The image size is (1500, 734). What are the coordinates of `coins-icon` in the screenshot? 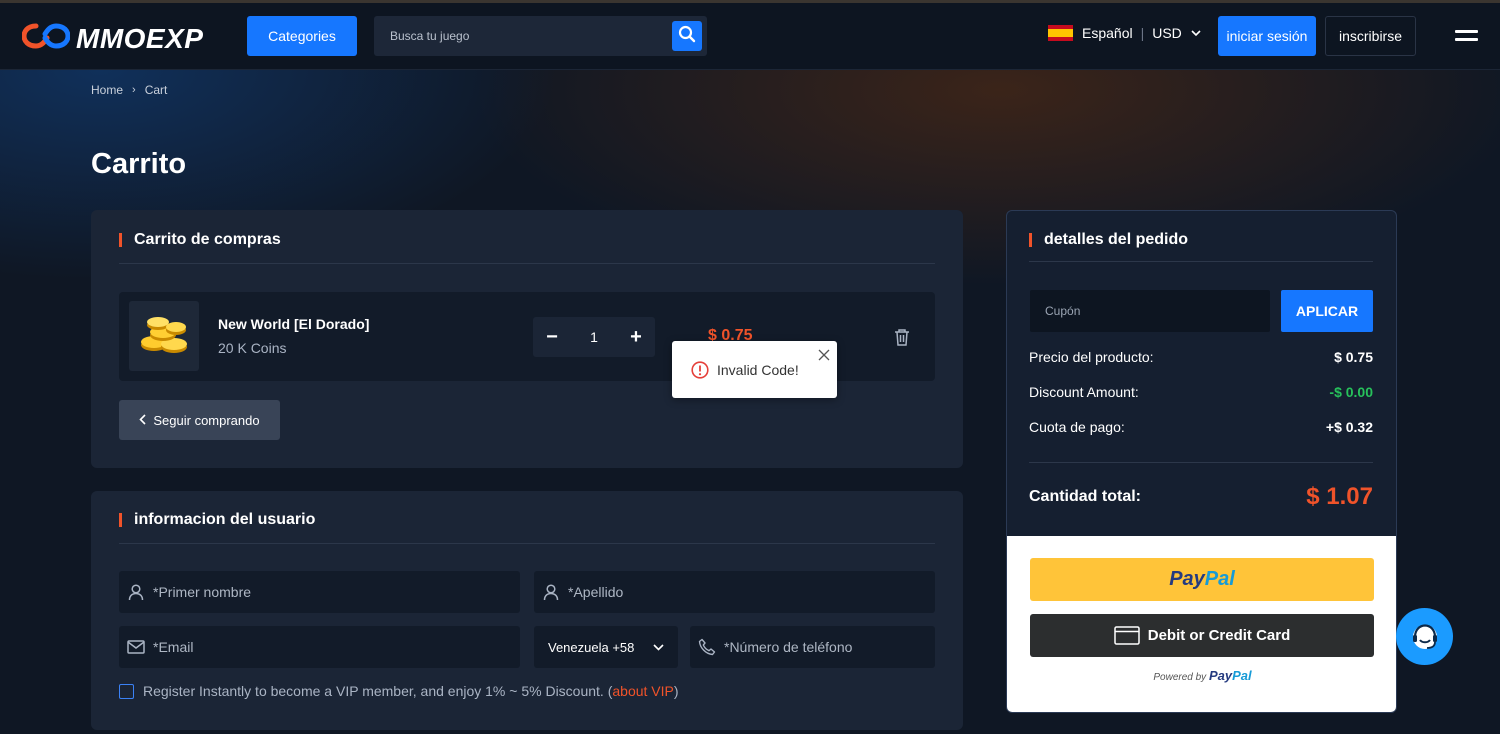 It's located at (164, 336).